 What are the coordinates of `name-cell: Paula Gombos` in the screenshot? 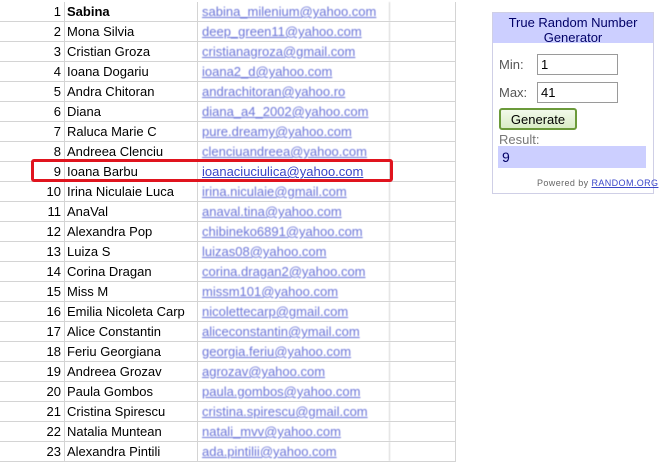 It's located at (131, 391).